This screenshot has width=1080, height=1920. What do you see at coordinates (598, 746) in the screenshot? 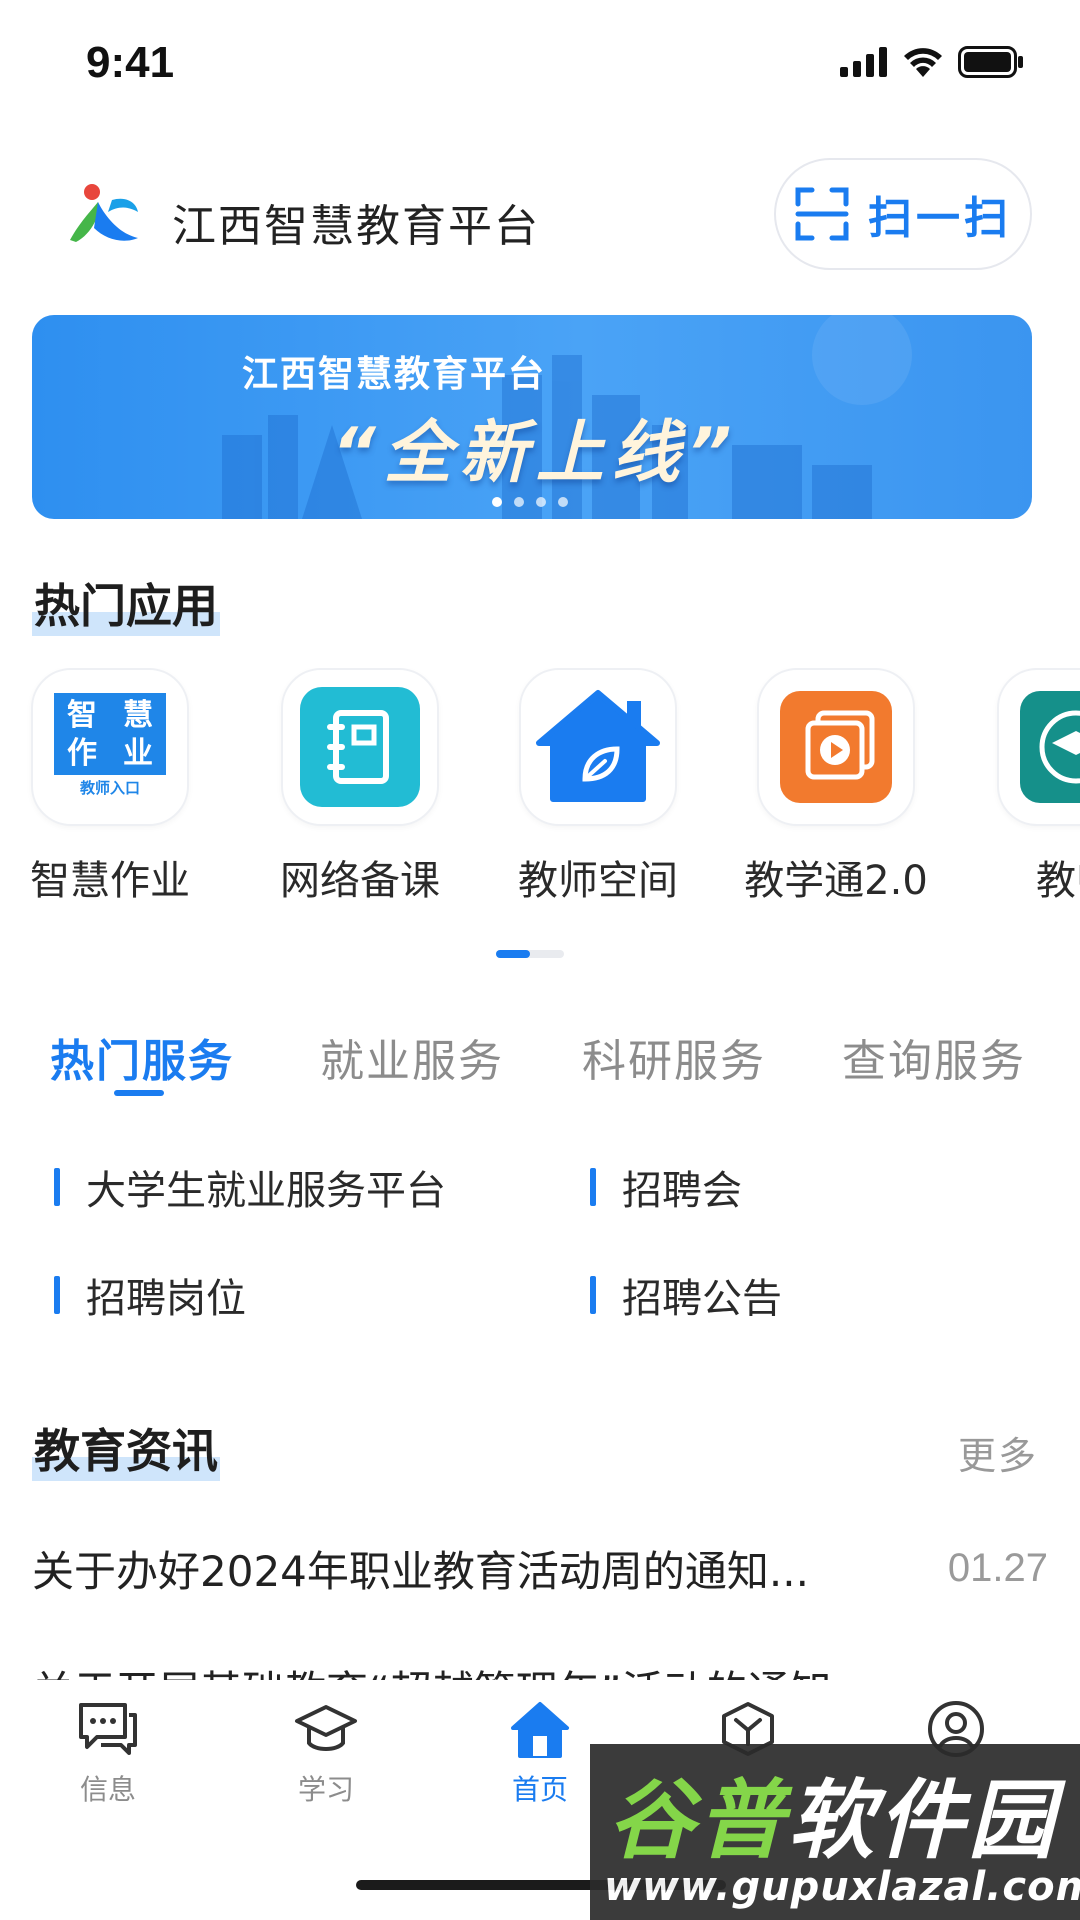
I see `house-leaf-icon` at bounding box center [598, 746].